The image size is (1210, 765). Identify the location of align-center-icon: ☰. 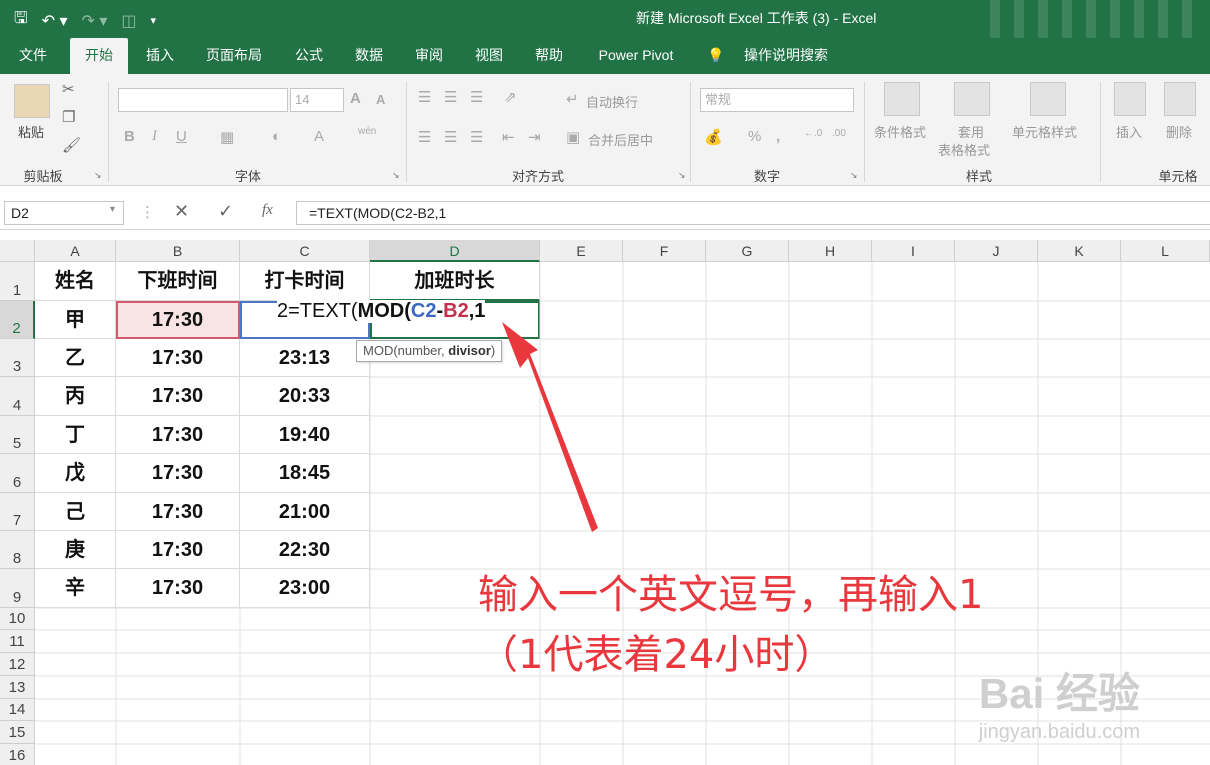
(450, 137).